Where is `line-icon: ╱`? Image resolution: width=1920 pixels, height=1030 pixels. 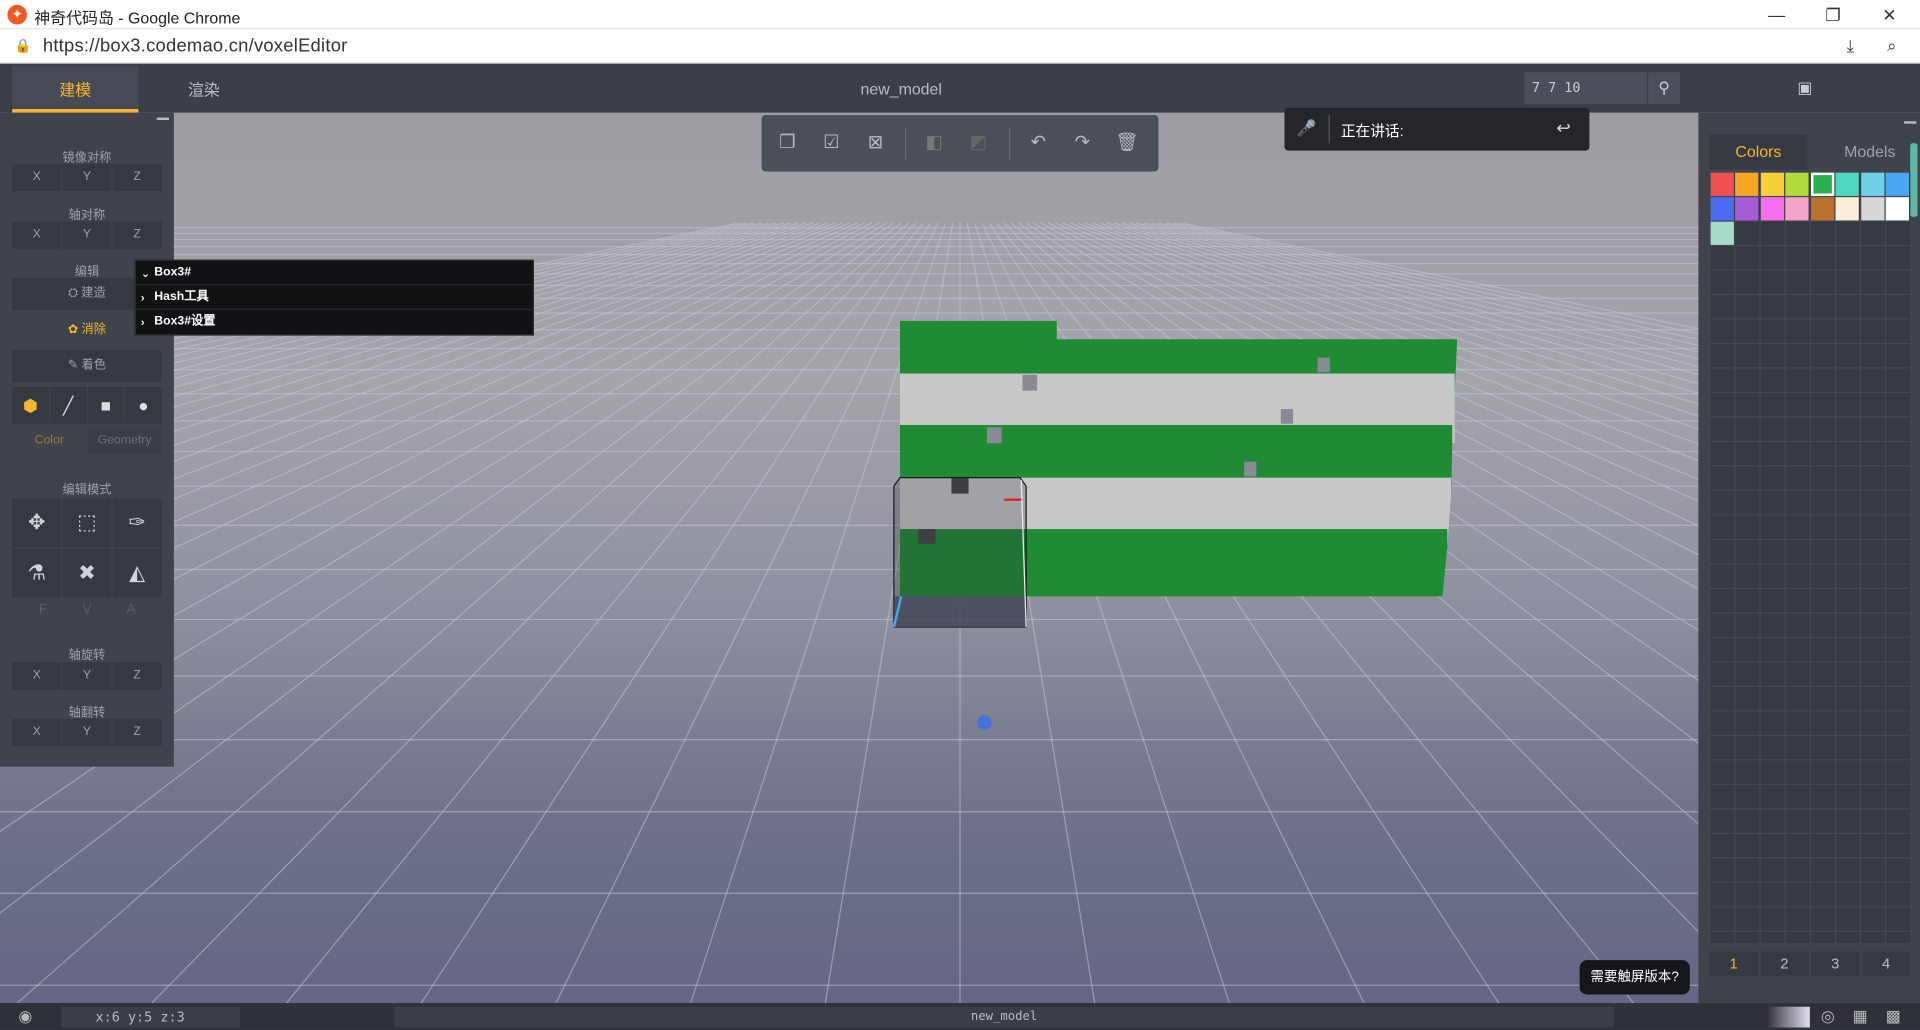 line-icon: ╱ is located at coordinates (68, 405).